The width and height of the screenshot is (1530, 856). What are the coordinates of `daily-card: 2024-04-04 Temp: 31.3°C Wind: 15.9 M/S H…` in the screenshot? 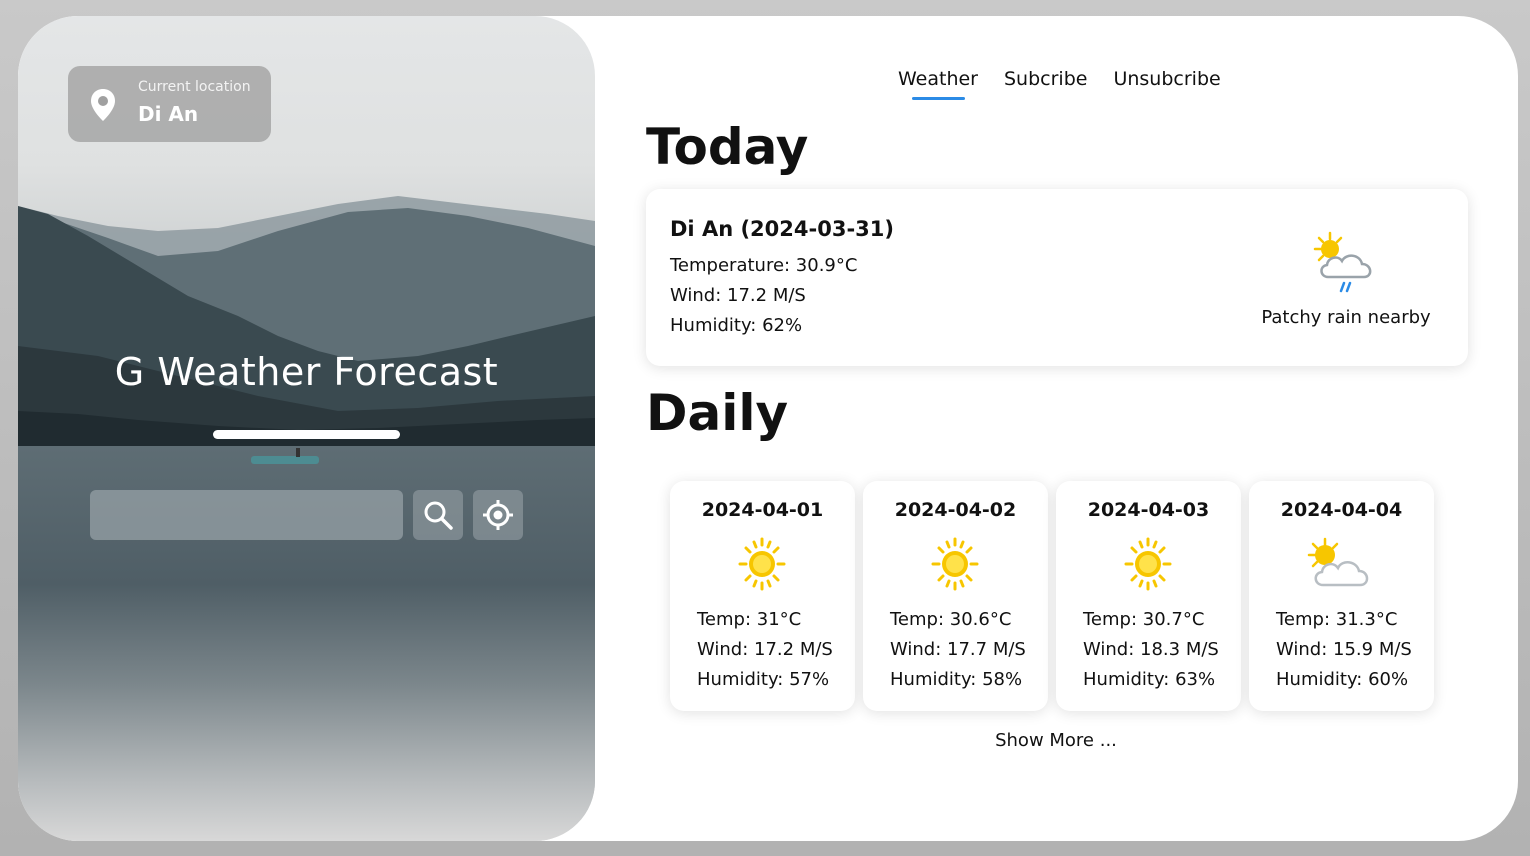 It's located at (1341, 596).